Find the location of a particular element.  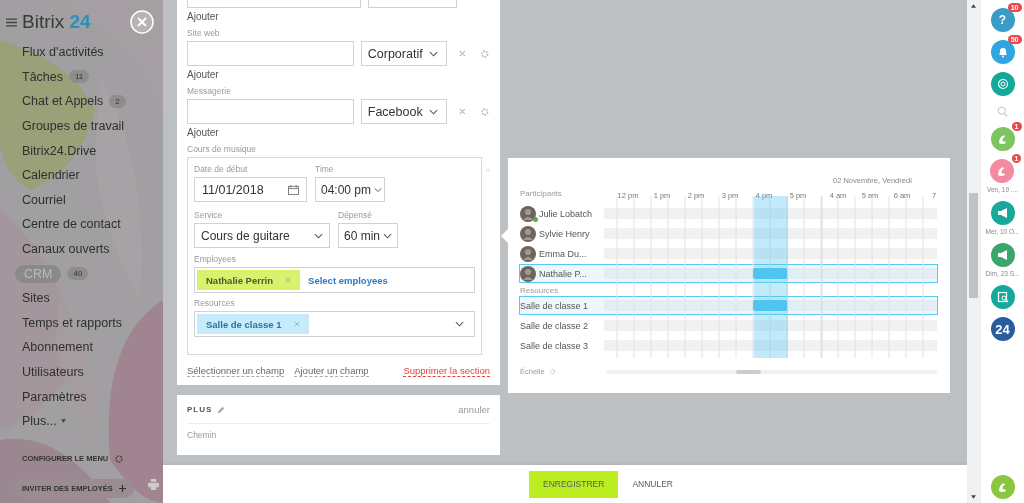

save-button: ENREGISTRER is located at coordinates (574, 484).